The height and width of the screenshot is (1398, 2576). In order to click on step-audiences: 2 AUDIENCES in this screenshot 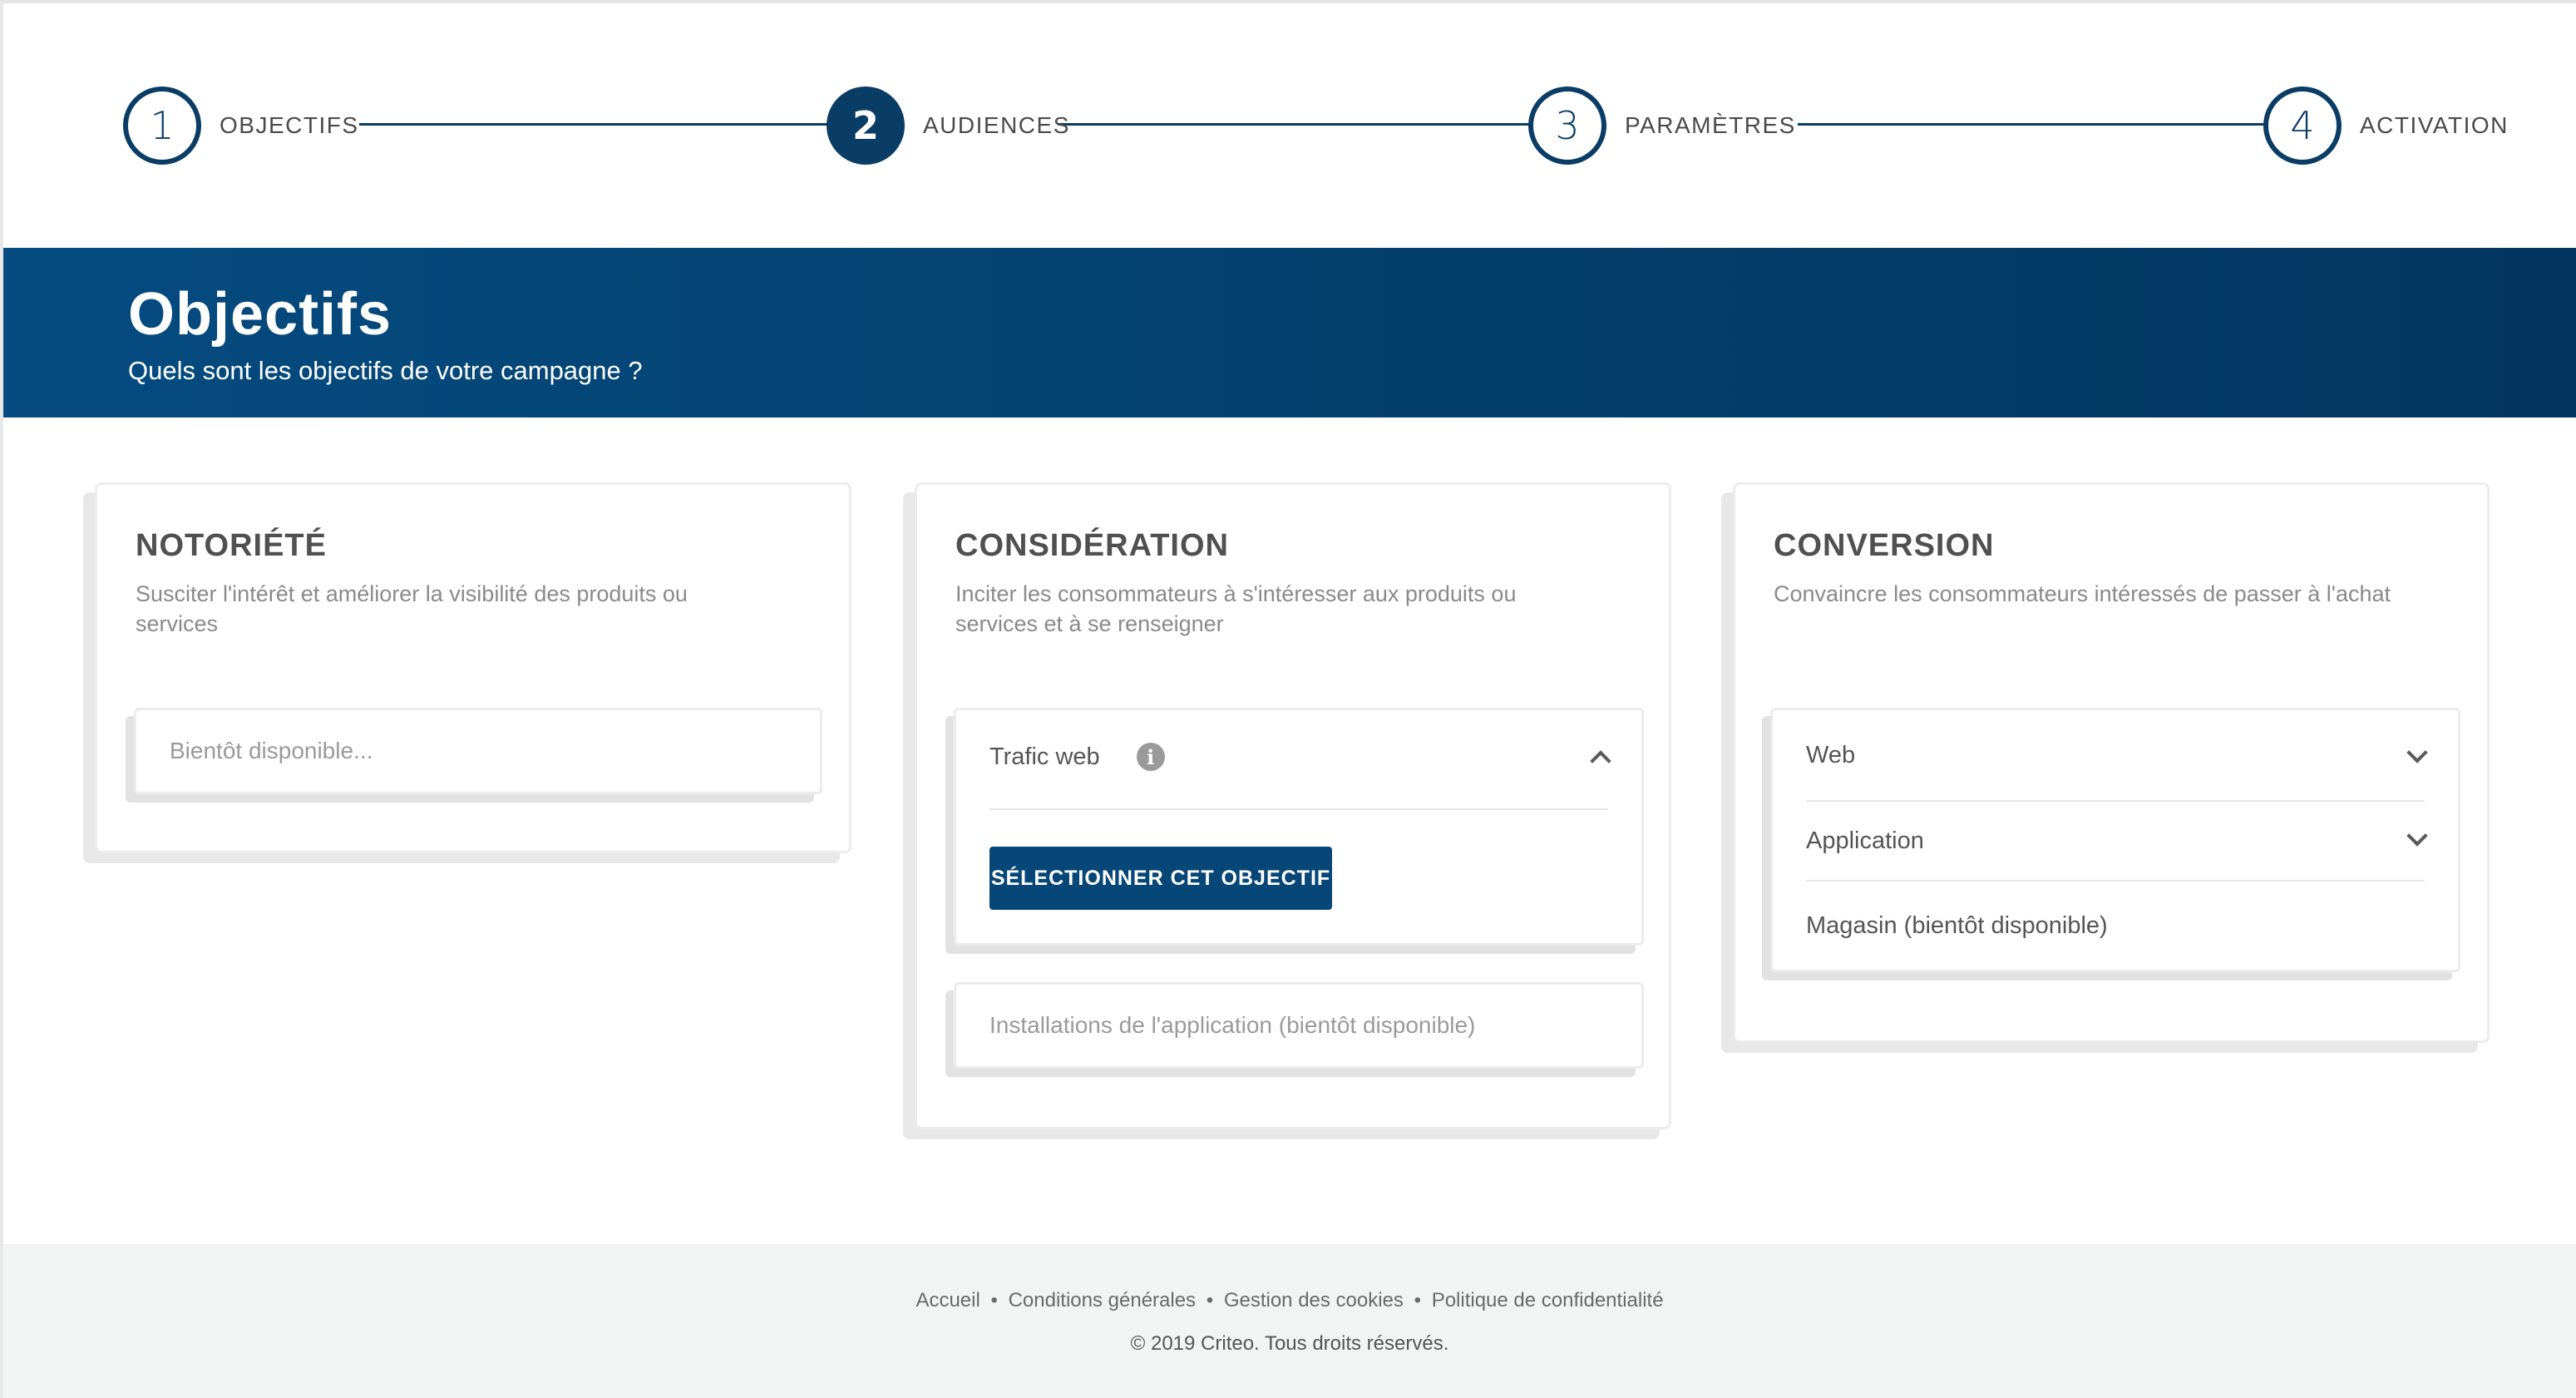, I will do `click(949, 125)`.